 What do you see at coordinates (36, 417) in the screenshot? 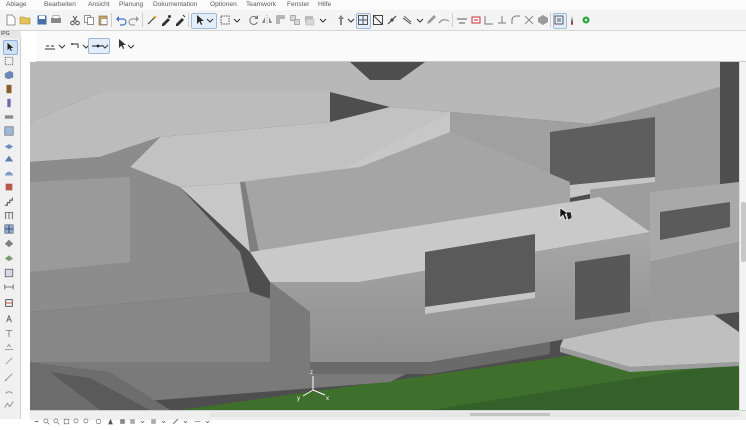
I see `undo-view-icon` at bounding box center [36, 417].